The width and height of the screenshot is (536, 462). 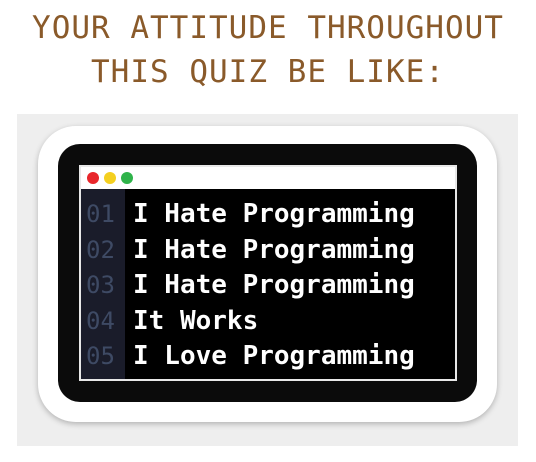 I want to click on code-line: 01 I Hate Programming, so click(x=268, y=215).